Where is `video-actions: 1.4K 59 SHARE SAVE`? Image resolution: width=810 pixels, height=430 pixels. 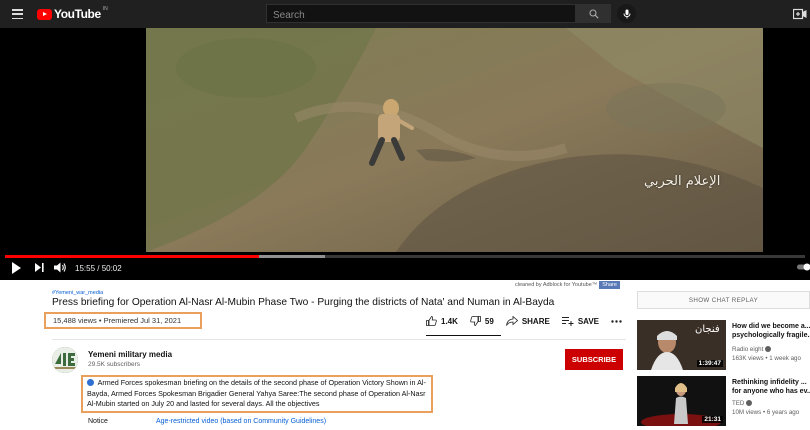
video-actions: 1.4K 59 SHARE SAVE is located at coordinates (532, 321).